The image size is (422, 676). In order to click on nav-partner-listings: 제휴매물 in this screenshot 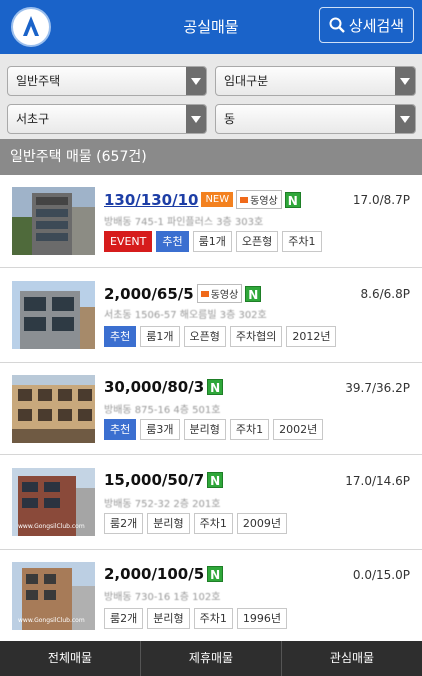, I will do `click(211, 658)`.